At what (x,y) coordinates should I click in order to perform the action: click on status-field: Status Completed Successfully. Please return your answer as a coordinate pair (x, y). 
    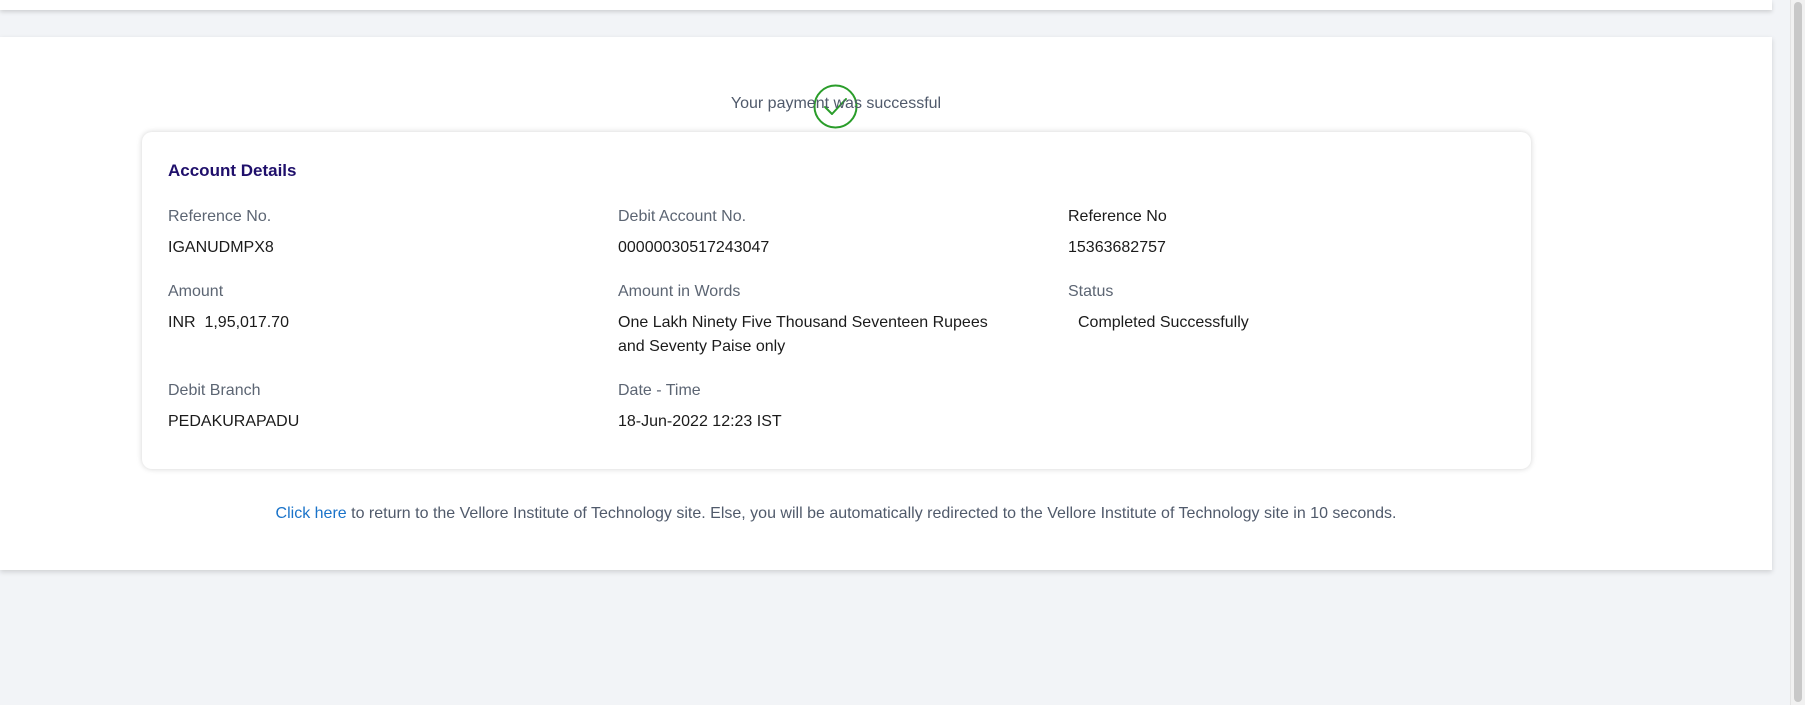
    Looking at the image, I should click on (1283, 308).